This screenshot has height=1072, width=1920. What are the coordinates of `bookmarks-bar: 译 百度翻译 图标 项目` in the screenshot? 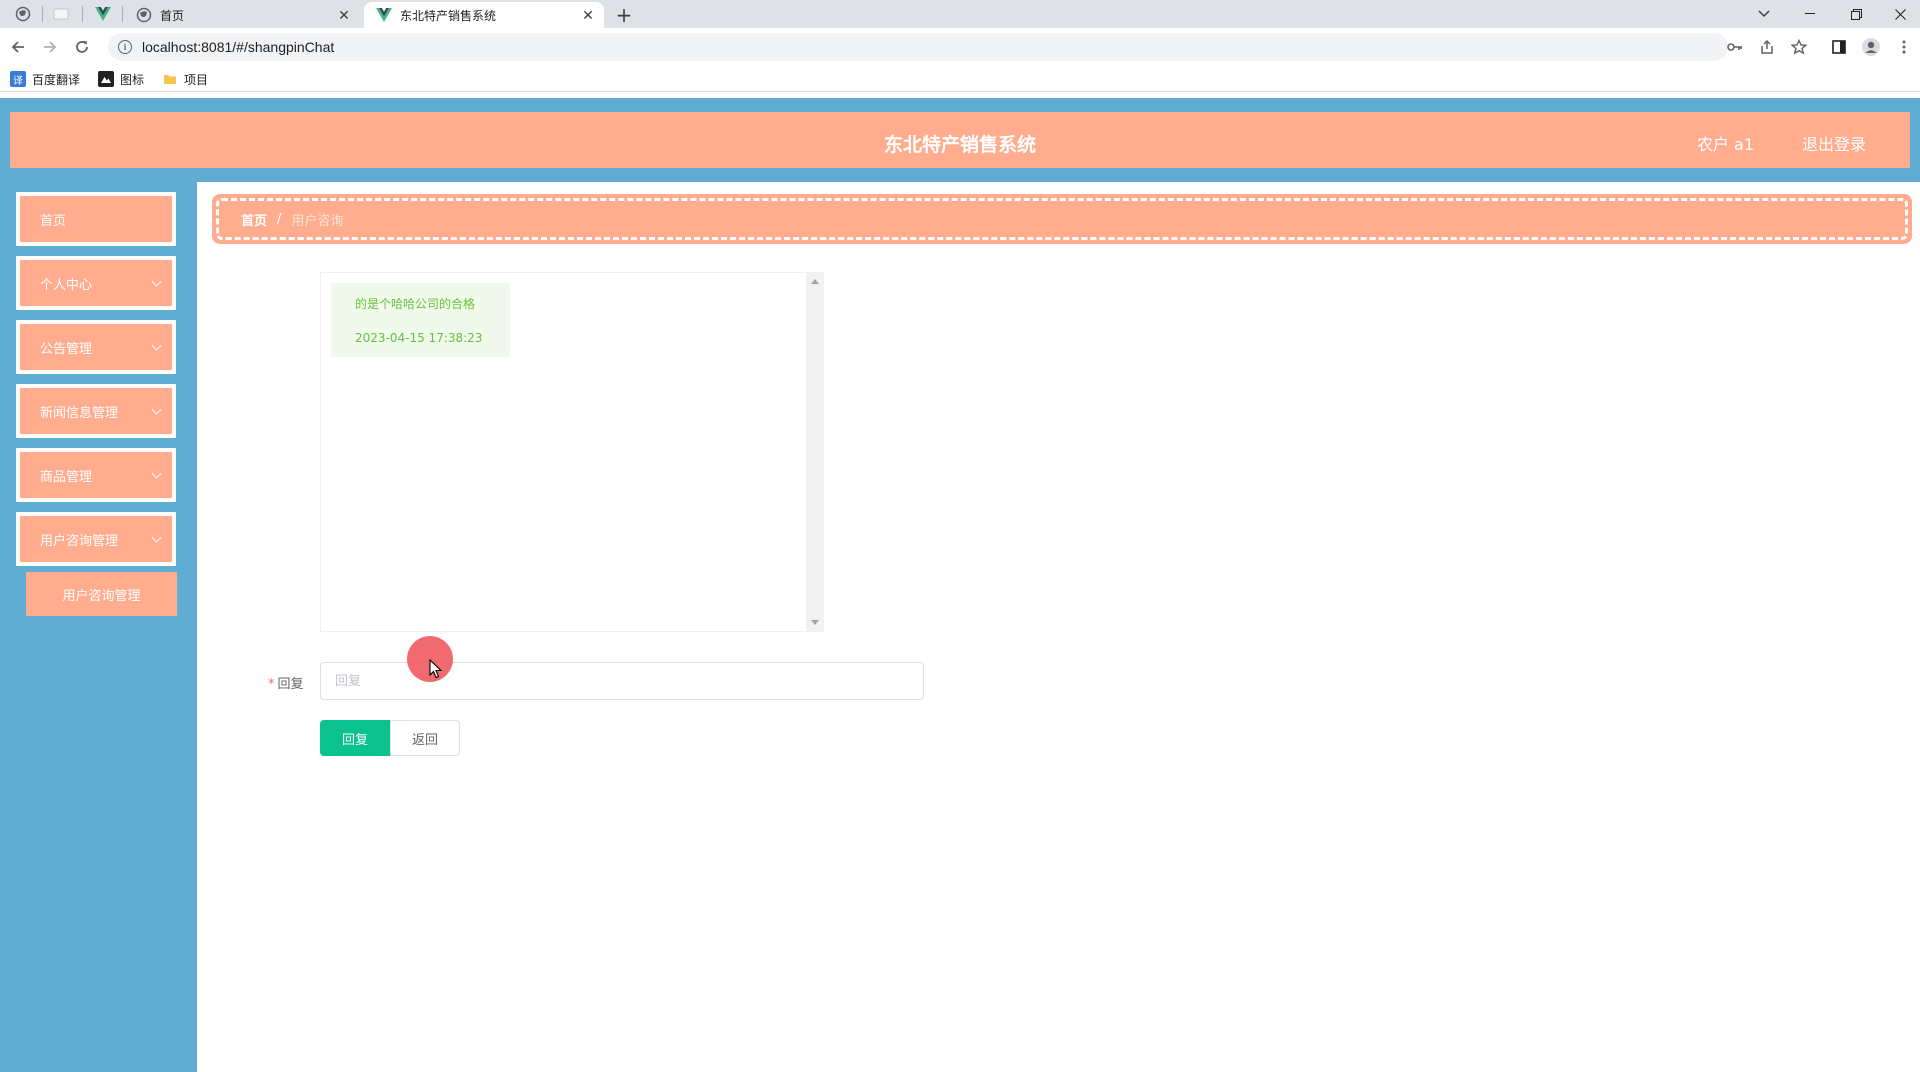 It's located at (960, 79).